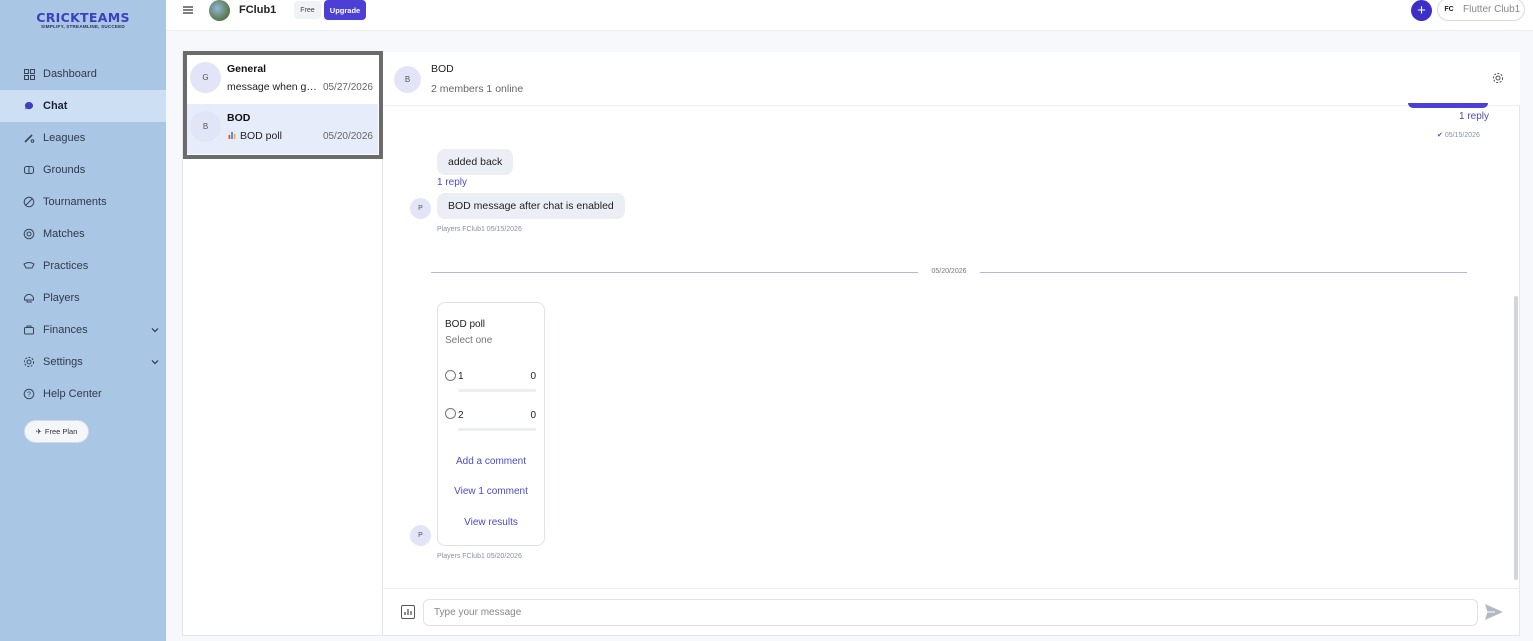 The width and height of the screenshot is (1533, 641). What do you see at coordinates (261, 136) in the screenshot?
I see `channel-preview-text: BOD poll` at bounding box center [261, 136].